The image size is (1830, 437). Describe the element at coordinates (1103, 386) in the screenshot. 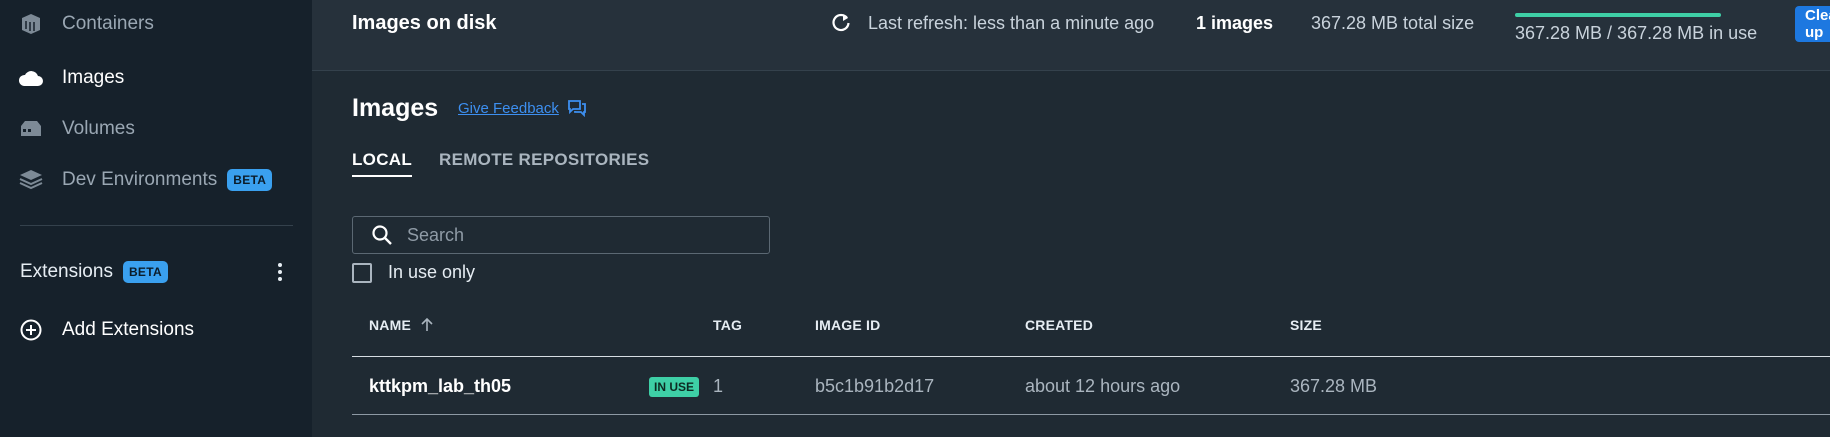

I see `image-created: about 12 hours ago` at that location.